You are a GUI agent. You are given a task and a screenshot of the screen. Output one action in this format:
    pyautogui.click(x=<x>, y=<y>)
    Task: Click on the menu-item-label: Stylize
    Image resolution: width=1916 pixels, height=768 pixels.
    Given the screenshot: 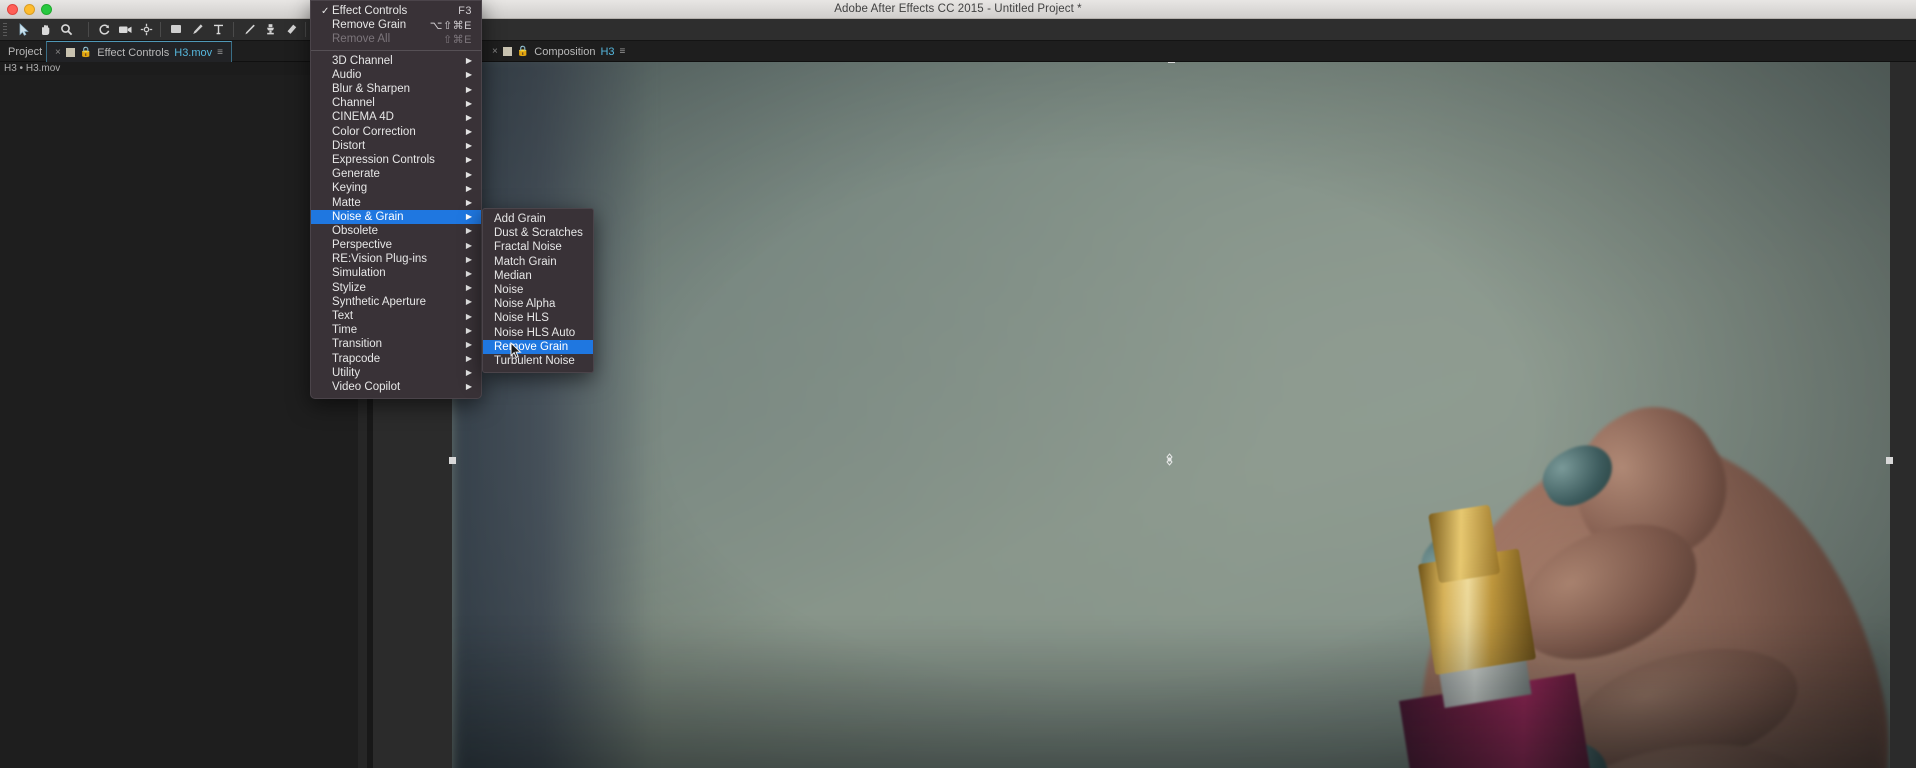 What is the action you would take?
    pyautogui.click(x=349, y=287)
    